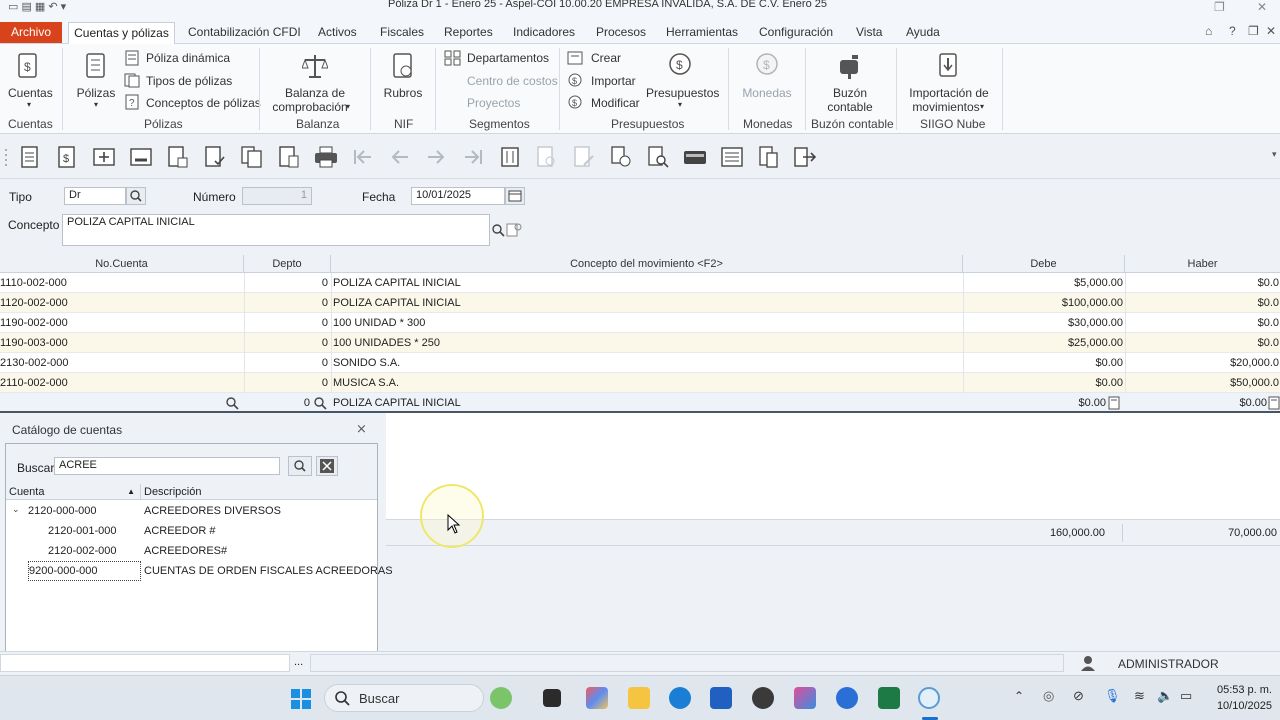  Describe the element at coordinates (212, 511) in the screenshot. I see `catalog-cell-descripcion: ACREEDORES DIVERSOS` at that location.